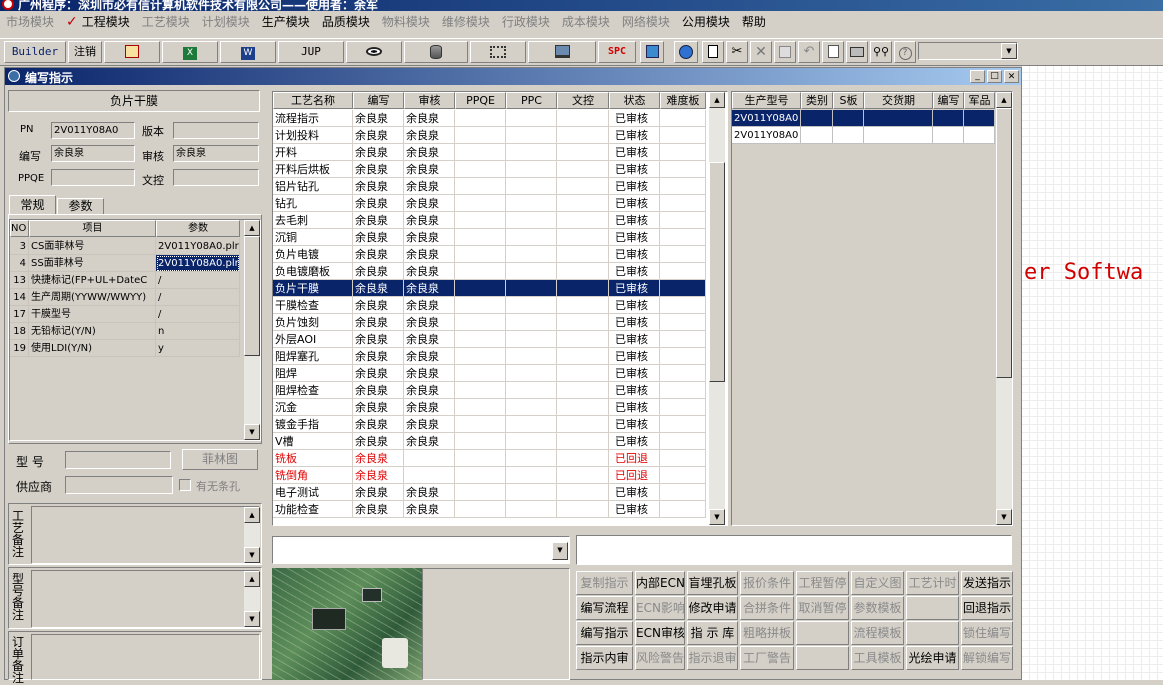  Describe the element at coordinates (93, 130) in the screenshot. I see `pn-field: 2V011Y08A0` at that location.